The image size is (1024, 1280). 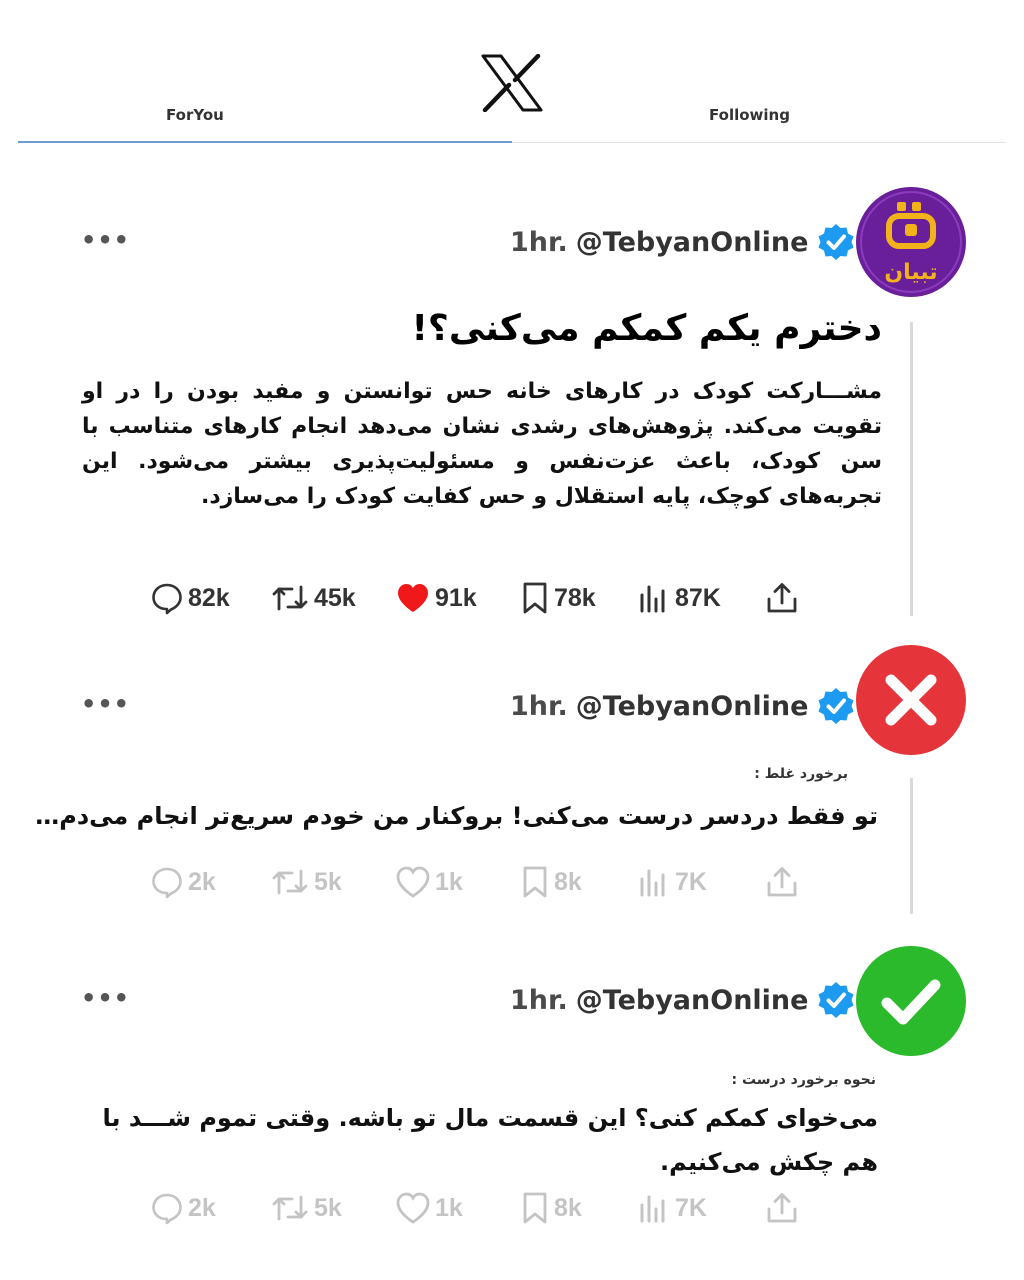 I want to click on like-count: 91k, so click(x=456, y=597).